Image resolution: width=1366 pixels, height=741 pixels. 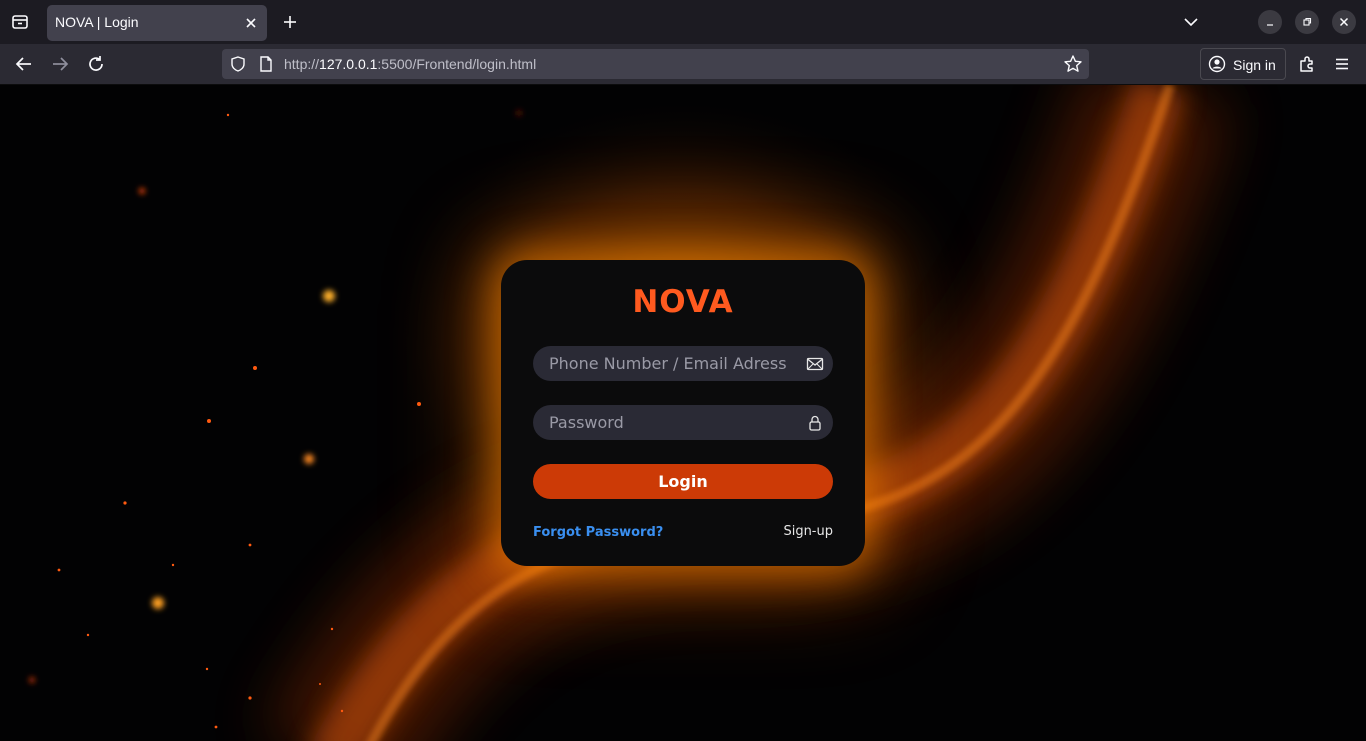 What do you see at coordinates (808, 531) in the screenshot?
I see `sign-up-link: Sign-up` at bounding box center [808, 531].